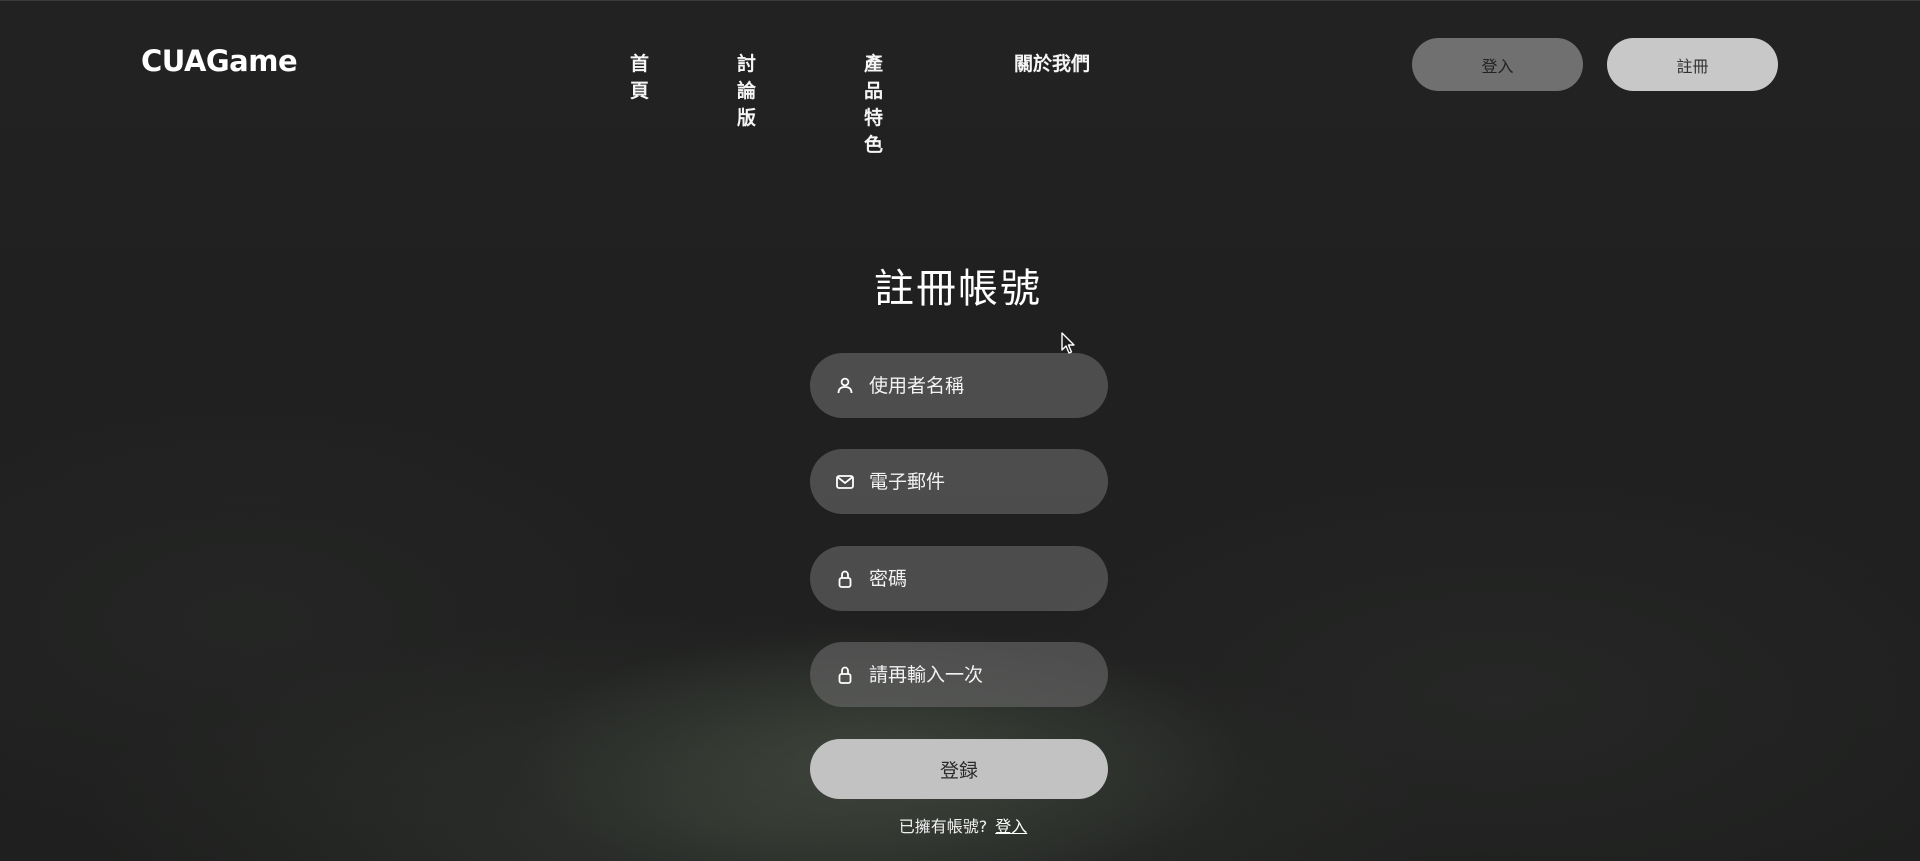 This screenshot has height=861, width=1920. I want to click on login-prompt: 已擁有帳號? 登入, so click(960, 825).